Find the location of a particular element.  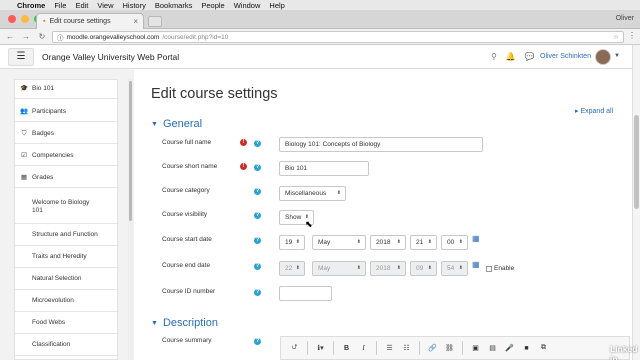

full-name-field: Biology 101: Concepts of Biology is located at coordinates (381, 144).